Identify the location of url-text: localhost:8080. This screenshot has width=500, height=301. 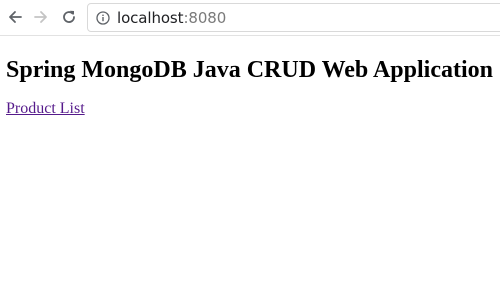
(171, 18).